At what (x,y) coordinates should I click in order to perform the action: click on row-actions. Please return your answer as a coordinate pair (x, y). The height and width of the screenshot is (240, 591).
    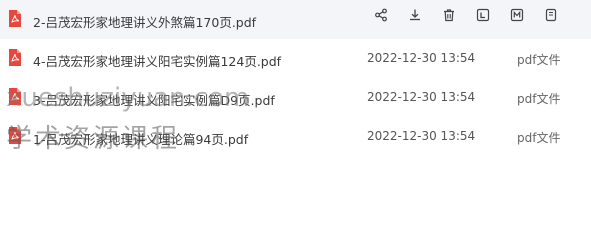
    Looking at the image, I should click on (466, 15).